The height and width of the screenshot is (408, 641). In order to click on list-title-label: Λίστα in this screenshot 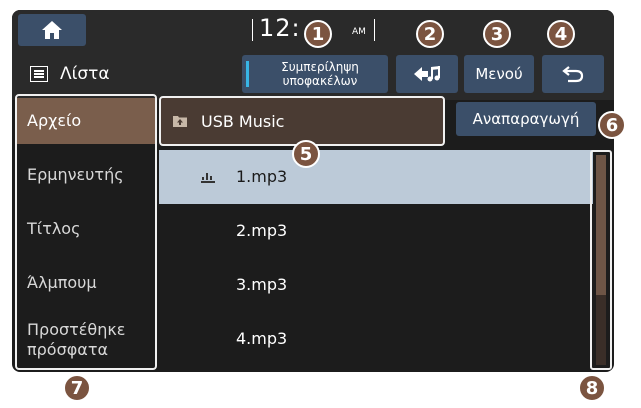, I will do `click(85, 74)`.